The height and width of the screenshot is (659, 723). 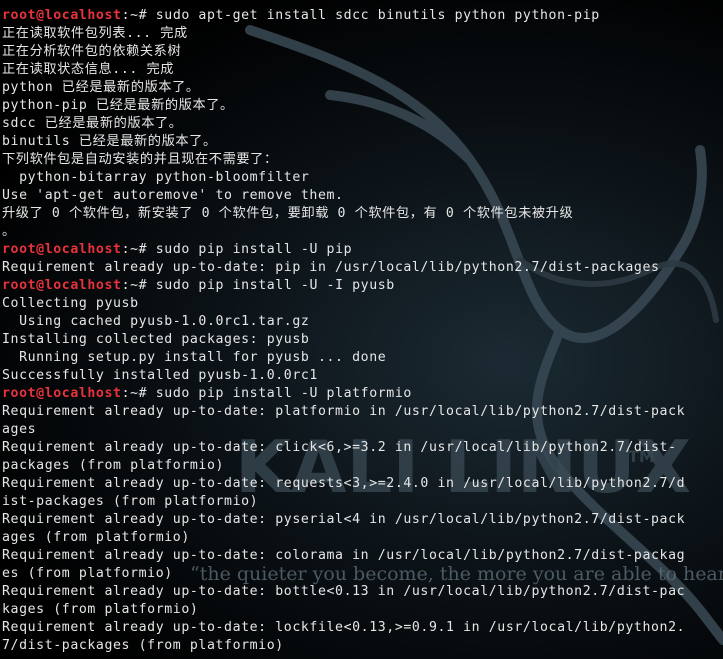 What do you see at coordinates (254, 249) in the screenshot?
I see `command-text: sudo pip install -U pip` at bounding box center [254, 249].